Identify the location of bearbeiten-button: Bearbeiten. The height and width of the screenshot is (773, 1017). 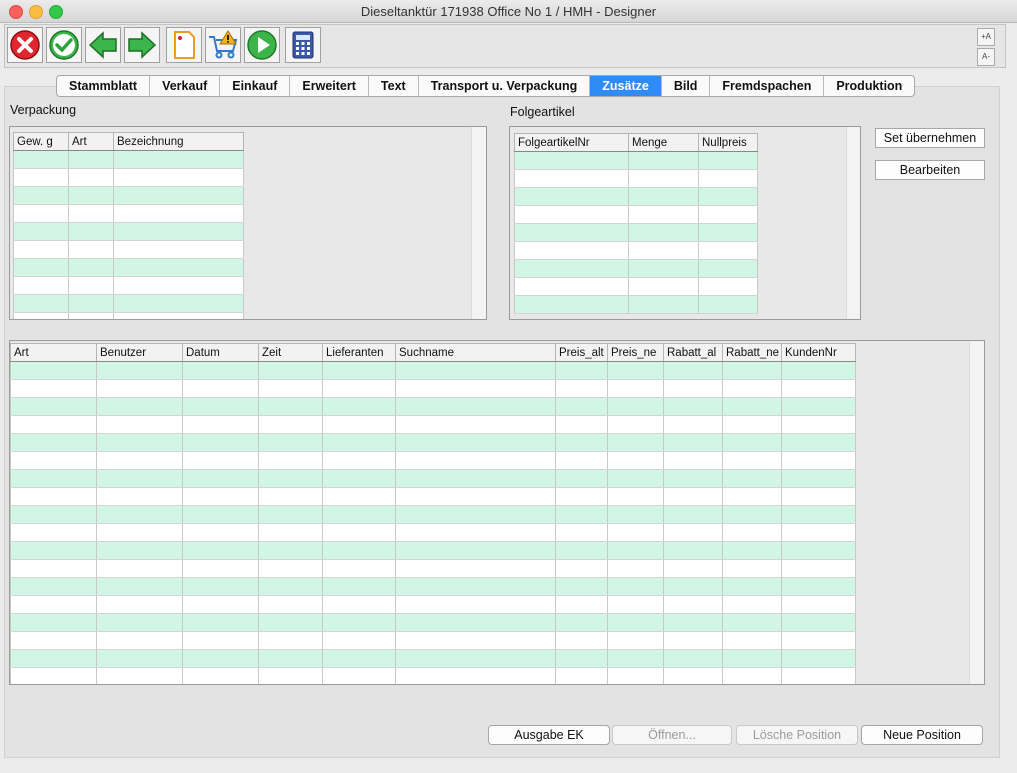
(930, 170).